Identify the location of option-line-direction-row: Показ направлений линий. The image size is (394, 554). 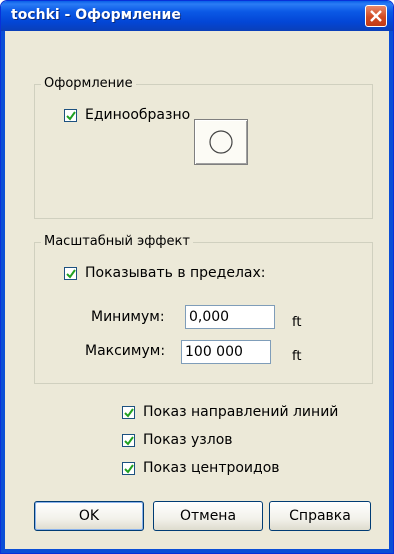
(230, 412).